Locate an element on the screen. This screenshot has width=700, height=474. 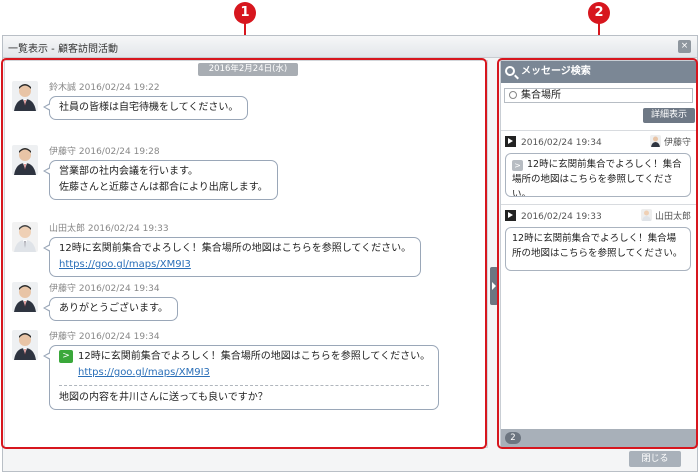
result-time-text: 2016/02/24 19:34 is located at coordinates (561, 143).